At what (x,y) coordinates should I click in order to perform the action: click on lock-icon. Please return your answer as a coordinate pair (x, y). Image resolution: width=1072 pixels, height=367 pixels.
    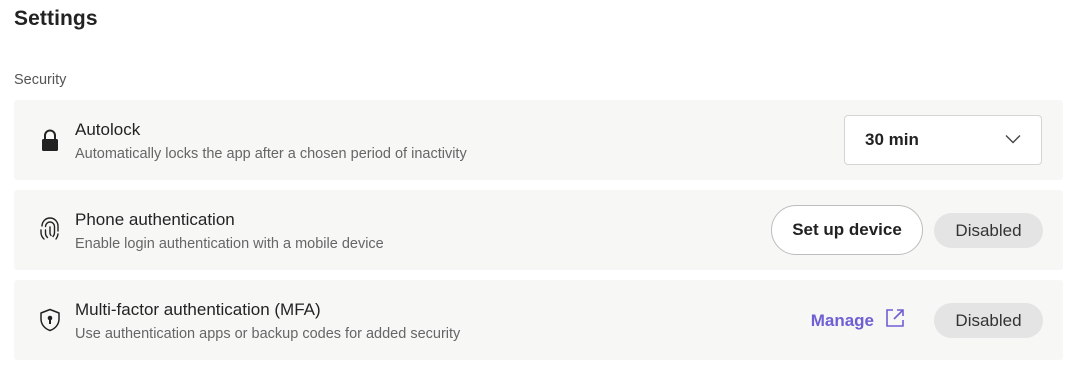
    Looking at the image, I should click on (50, 140).